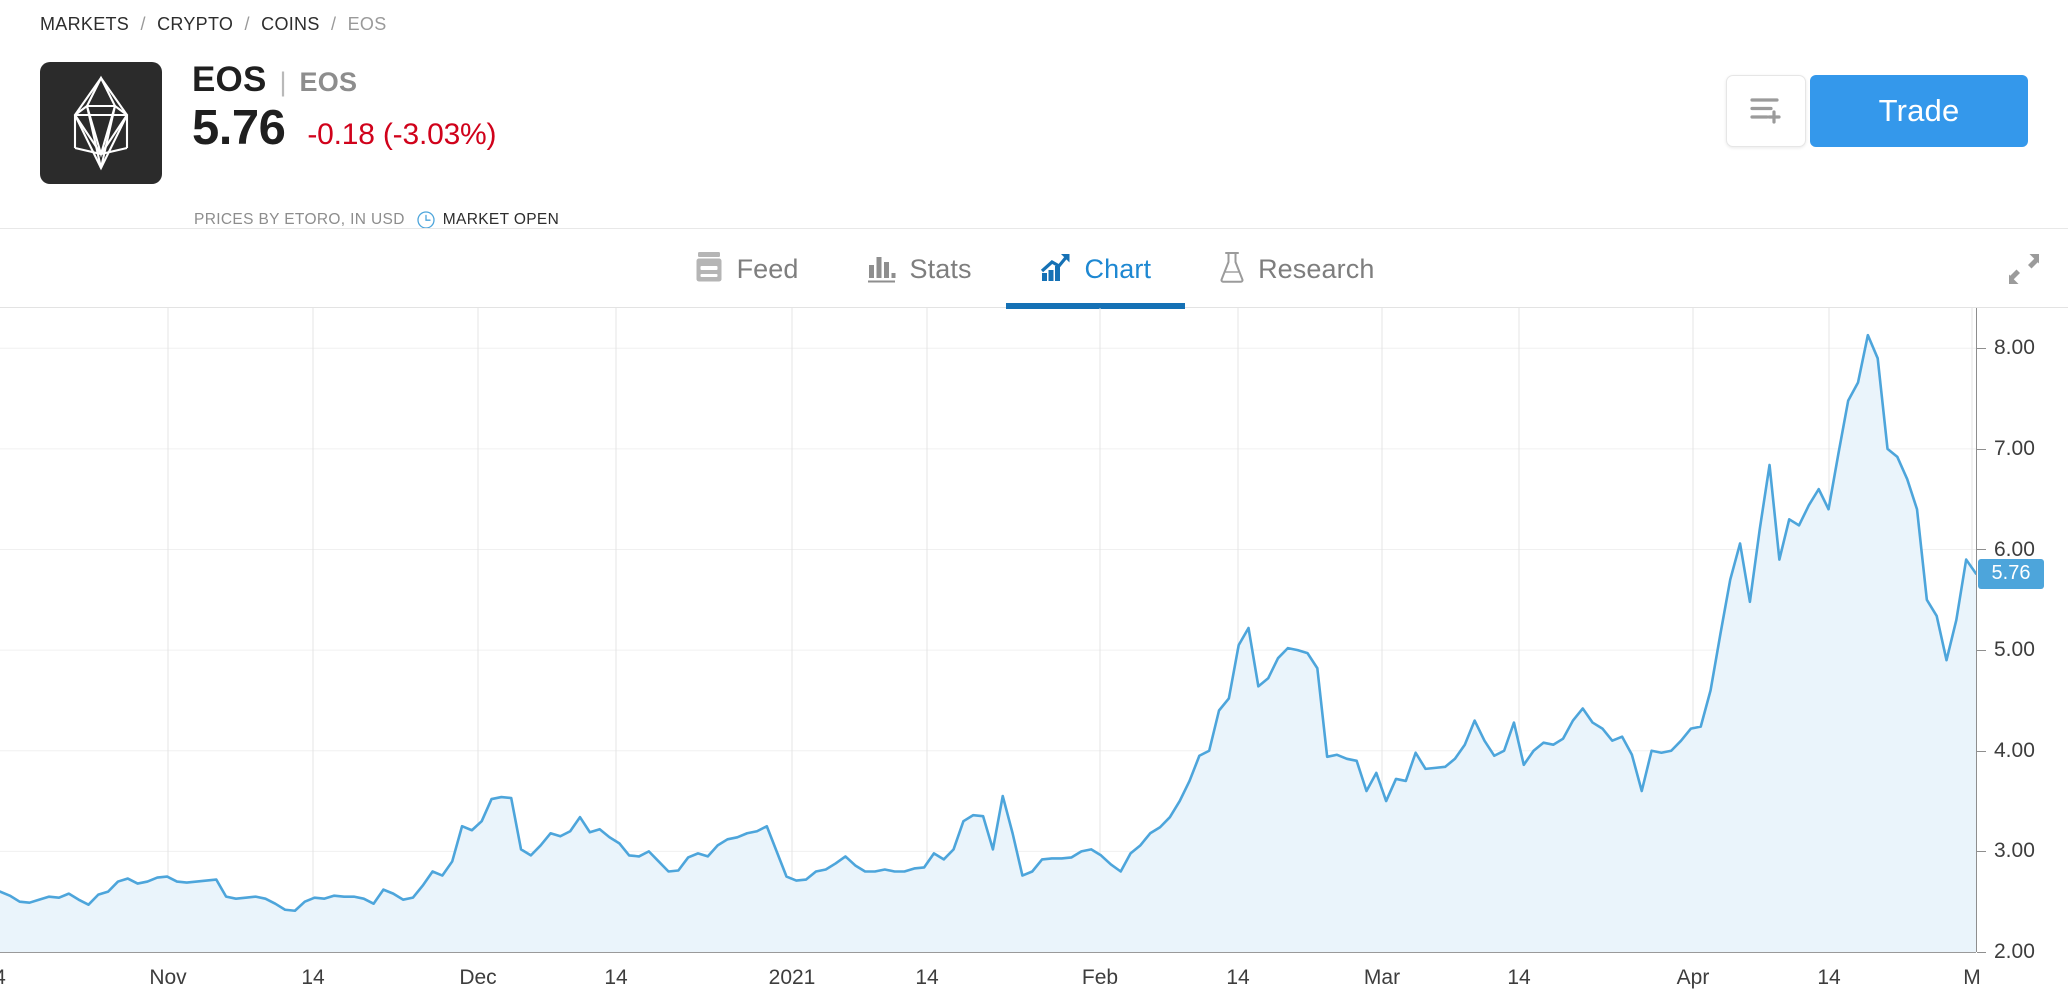 The height and width of the screenshot is (1000, 2068). I want to click on trade-button: Trade, so click(1919, 111).